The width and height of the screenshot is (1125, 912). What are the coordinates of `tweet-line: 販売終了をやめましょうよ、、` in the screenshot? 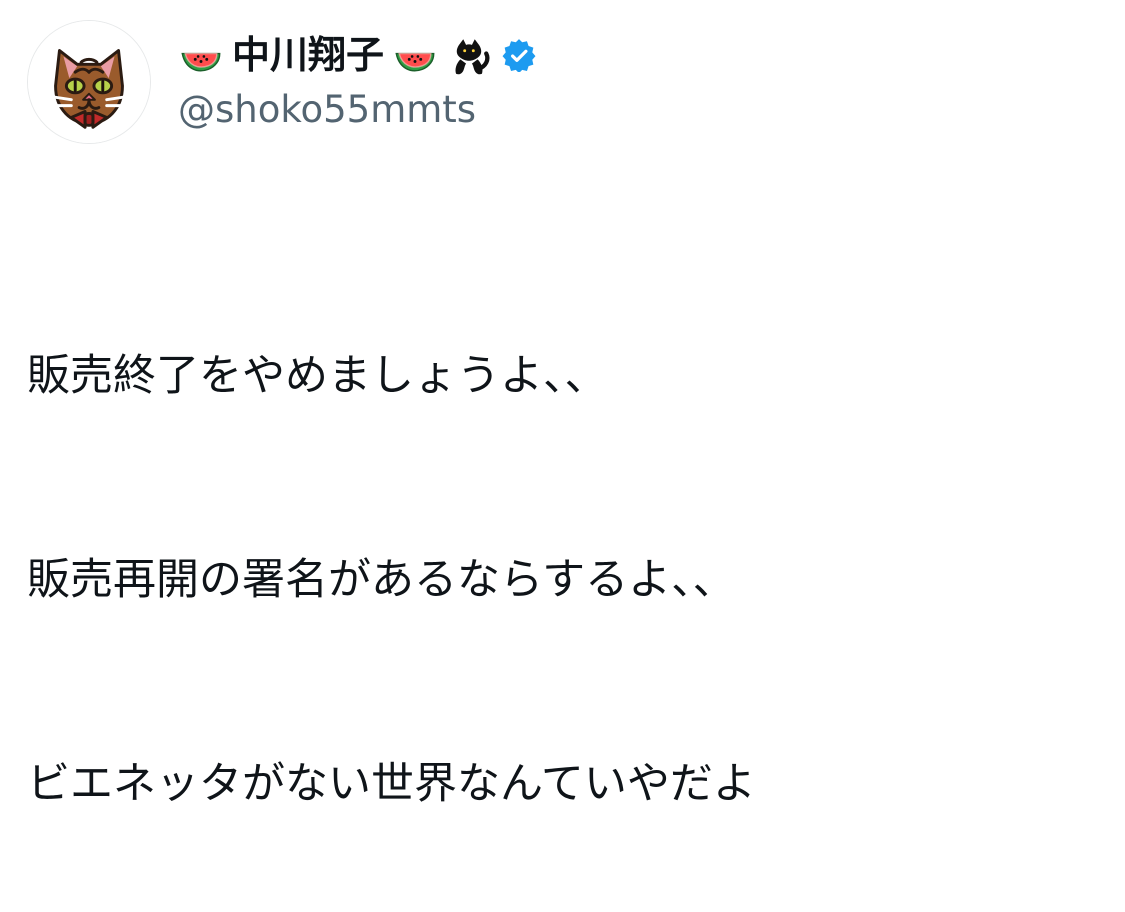 It's located at (317, 376).